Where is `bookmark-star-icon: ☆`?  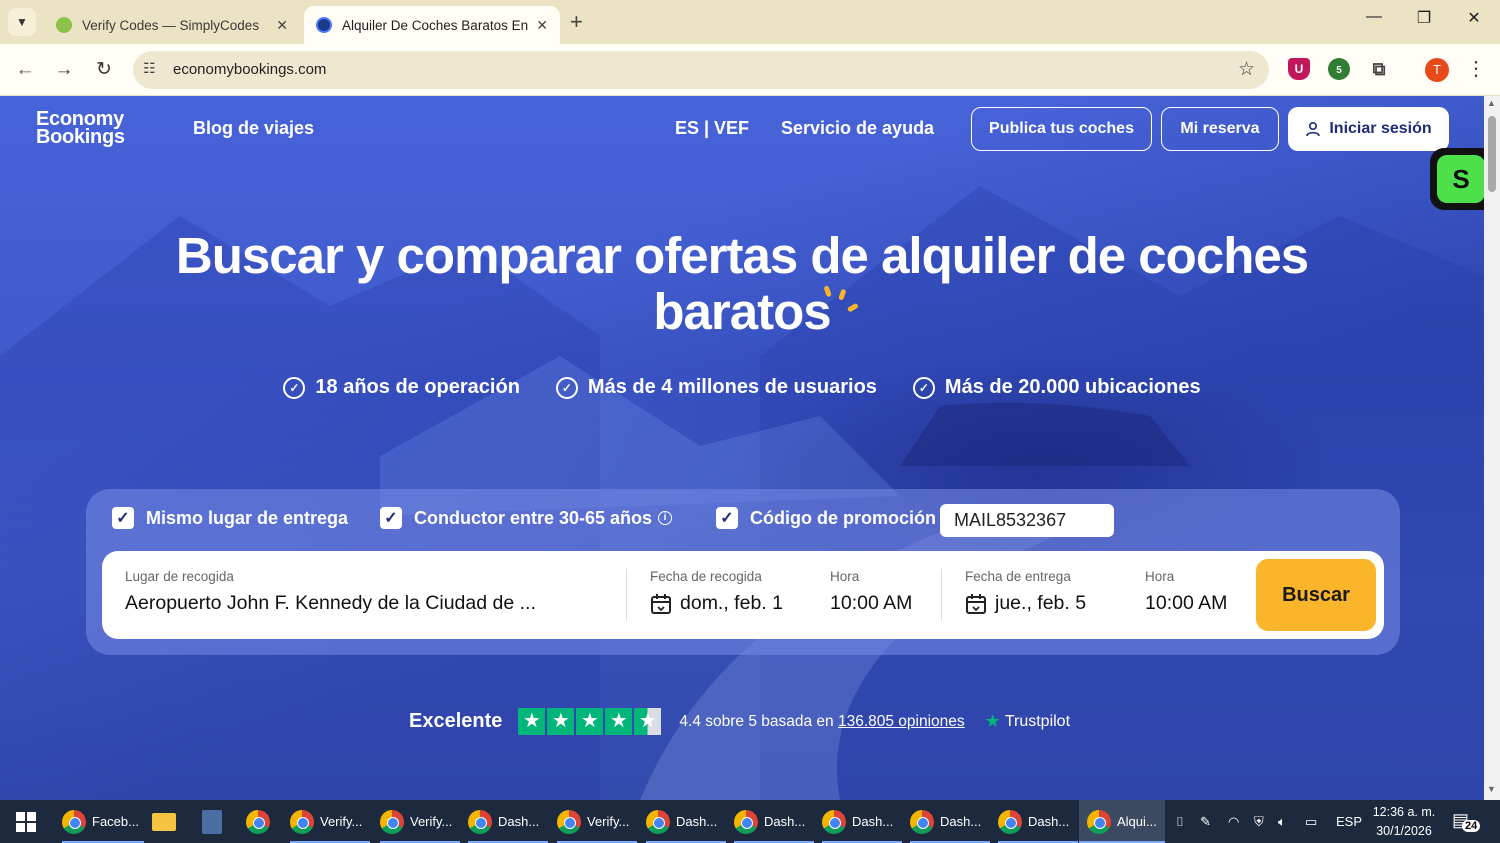
bookmark-star-icon: ☆ is located at coordinates (1246, 69).